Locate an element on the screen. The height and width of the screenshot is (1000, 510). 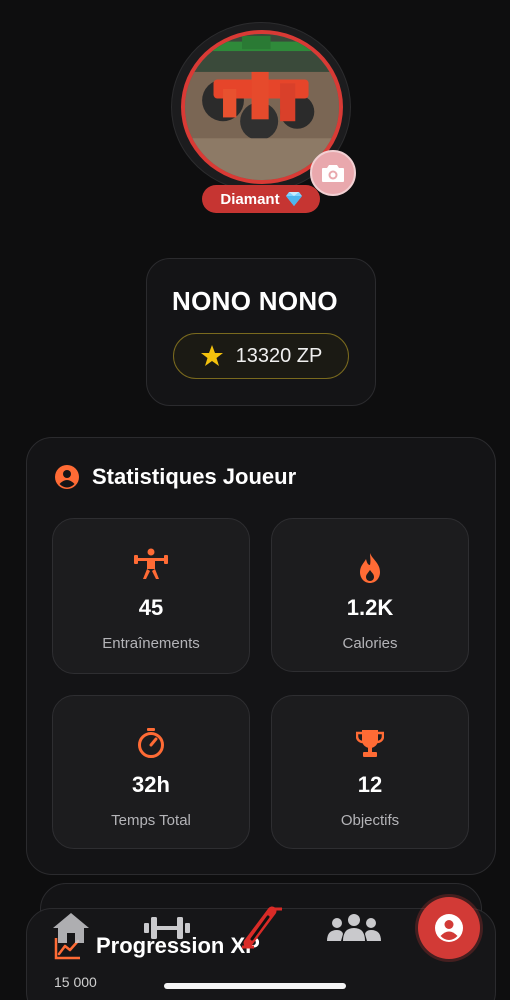
nav-workouts is located at coordinates (167, 928).